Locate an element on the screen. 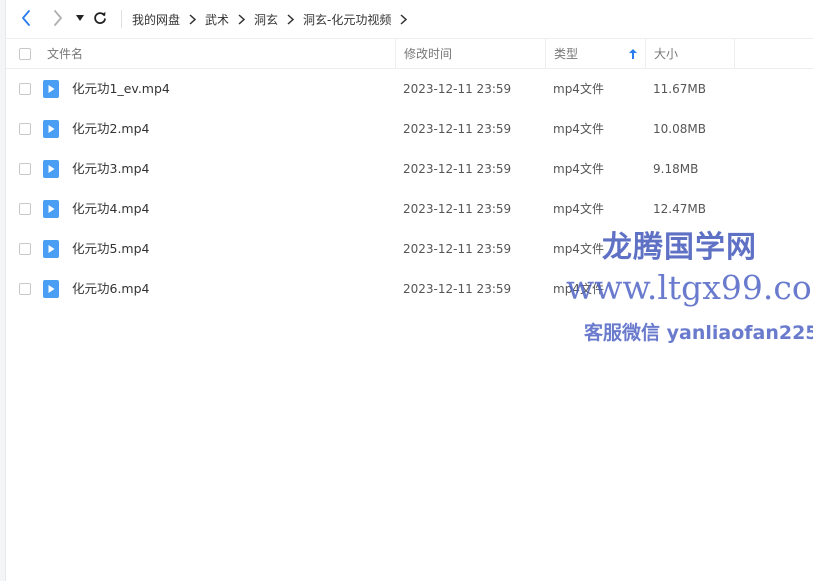 This screenshot has height=581, width=813. back-button is located at coordinates (26, 18).